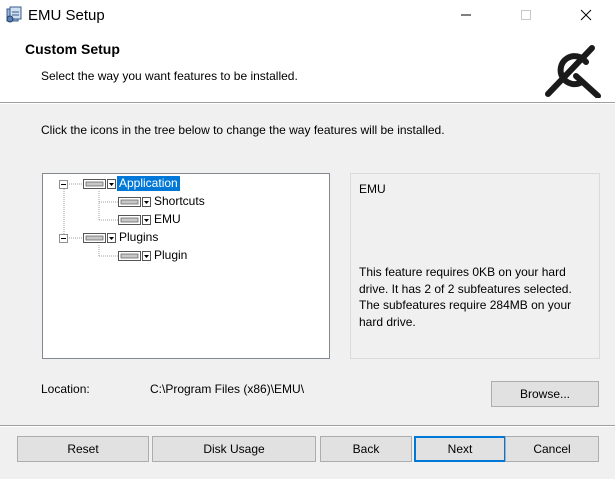  What do you see at coordinates (138, 237) in the screenshot?
I see `tree-node-plugins: Plugins` at bounding box center [138, 237].